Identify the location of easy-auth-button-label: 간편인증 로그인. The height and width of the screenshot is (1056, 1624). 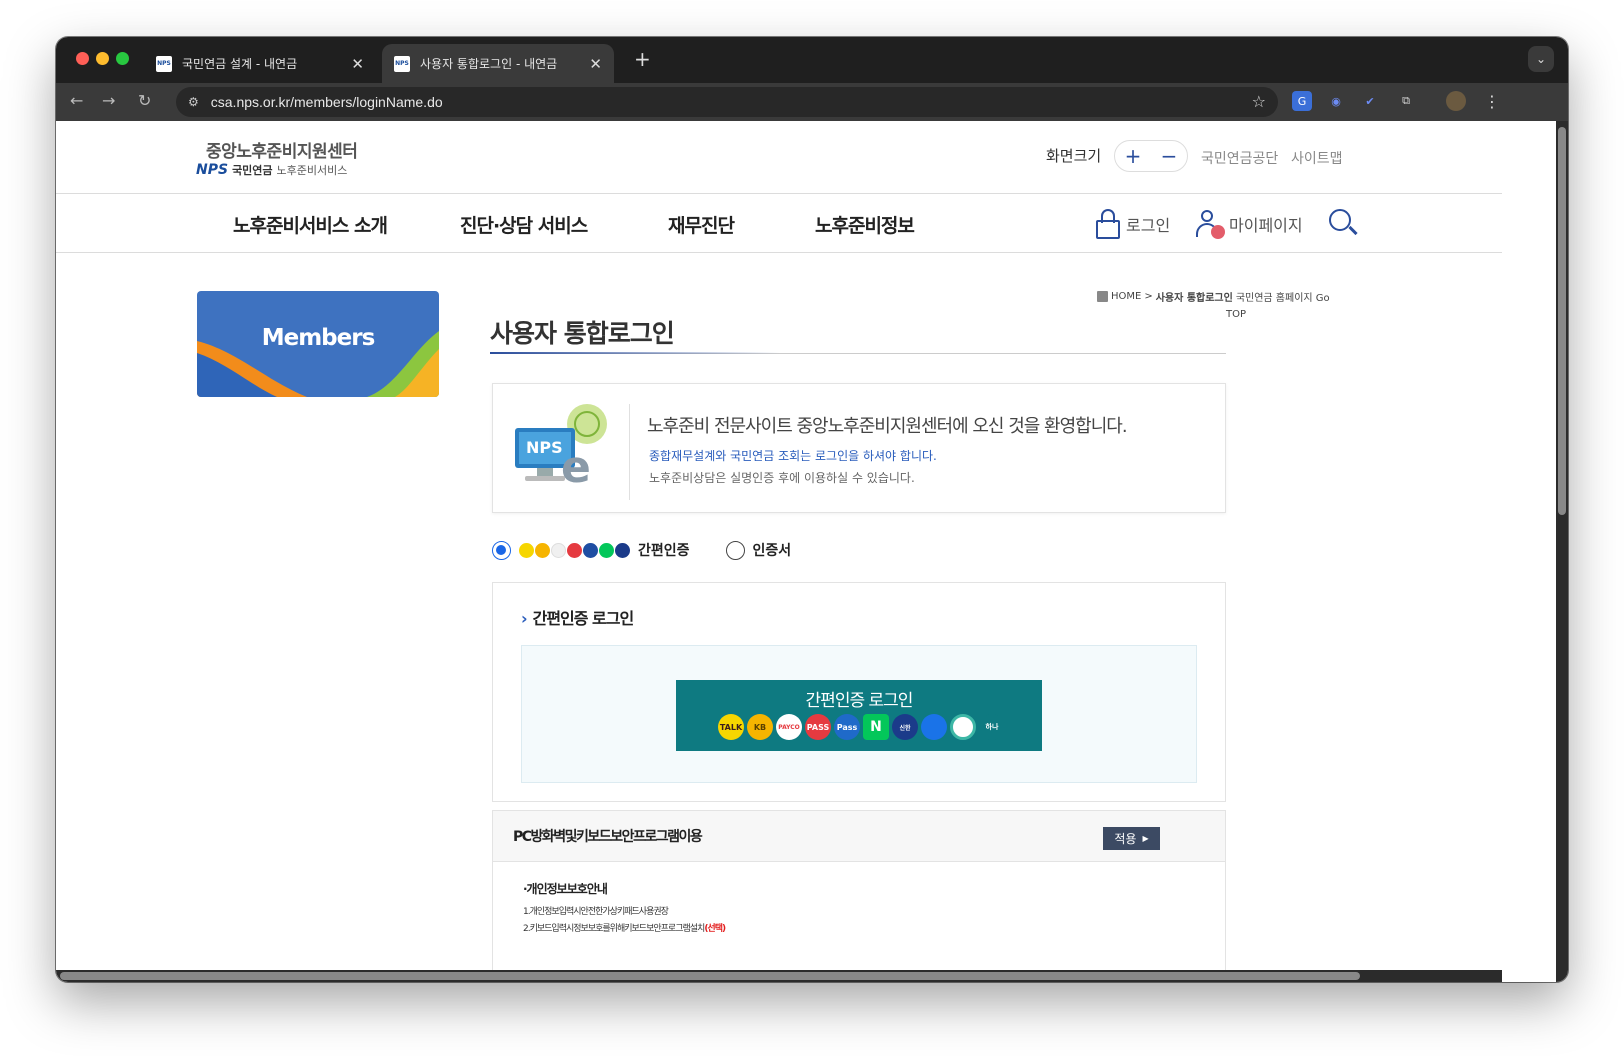
(859, 701).